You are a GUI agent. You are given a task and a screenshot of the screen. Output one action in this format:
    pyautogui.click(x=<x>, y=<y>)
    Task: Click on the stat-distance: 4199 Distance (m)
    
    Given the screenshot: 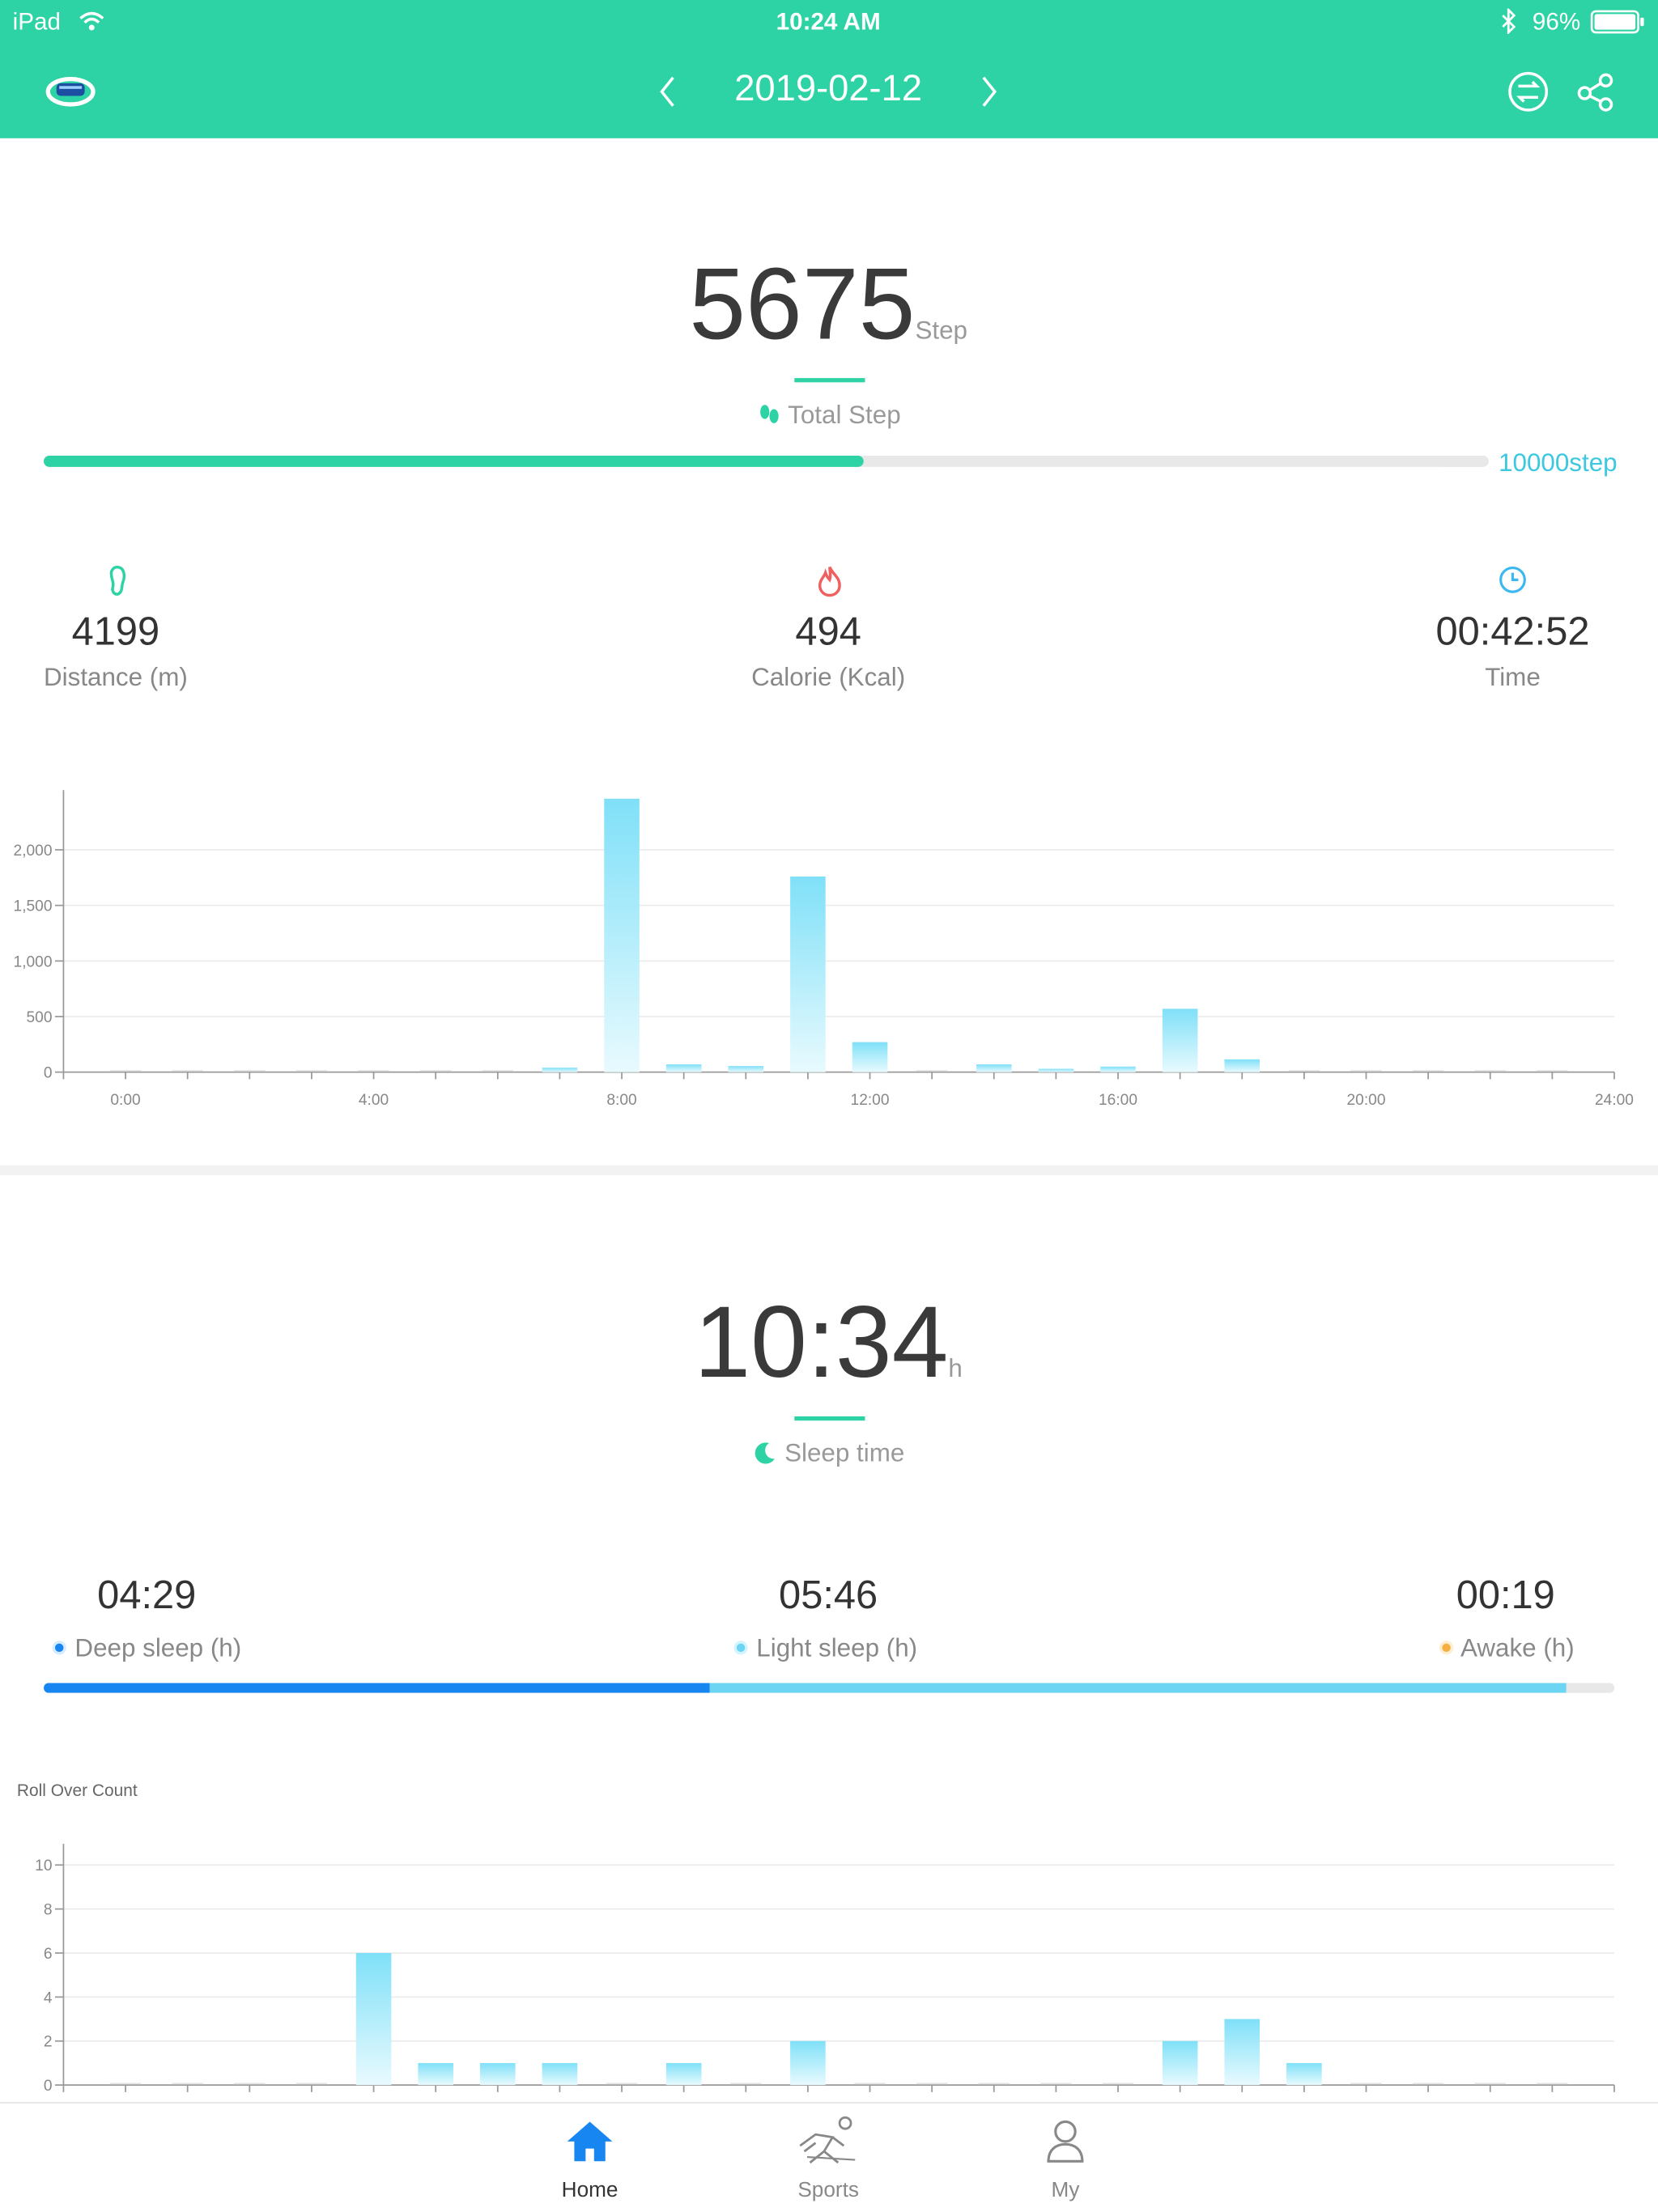 What is the action you would take?
    pyautogui.click(x=128, y=651)
    